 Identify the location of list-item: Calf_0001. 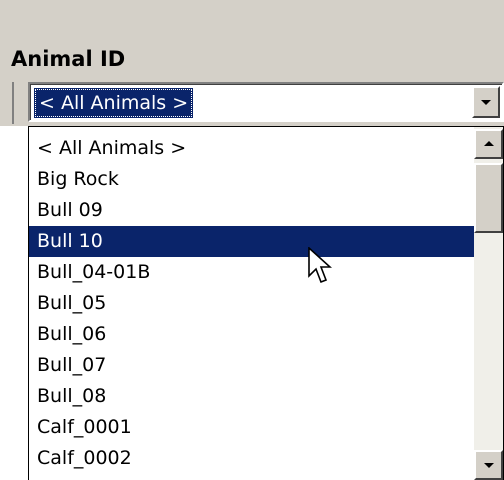
(251, 427).